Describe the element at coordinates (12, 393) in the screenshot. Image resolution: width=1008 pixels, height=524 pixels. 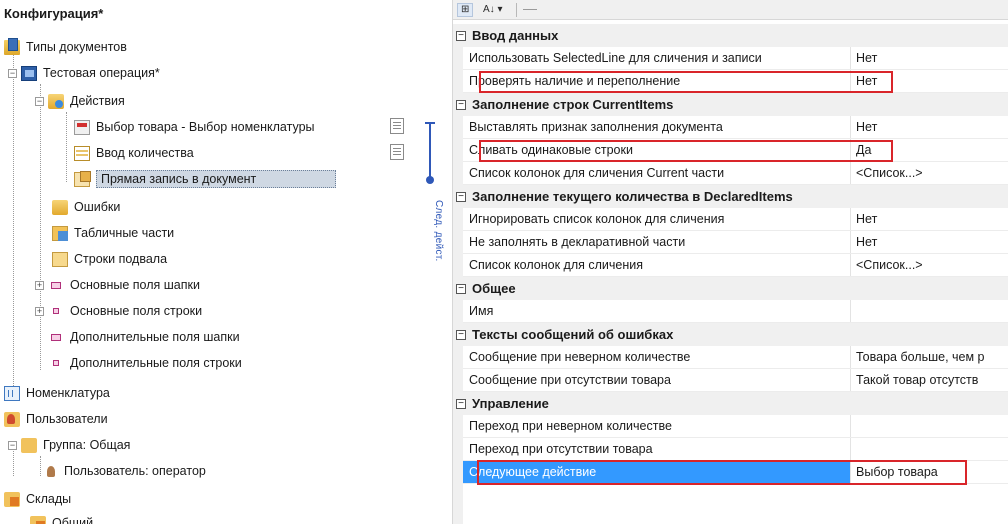
I see `nomenclature-icon` at that location.